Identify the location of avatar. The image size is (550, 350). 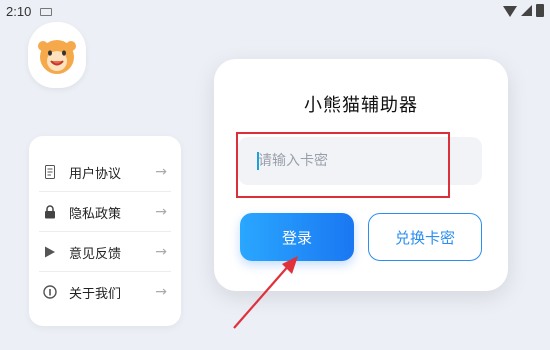
(57, 55).